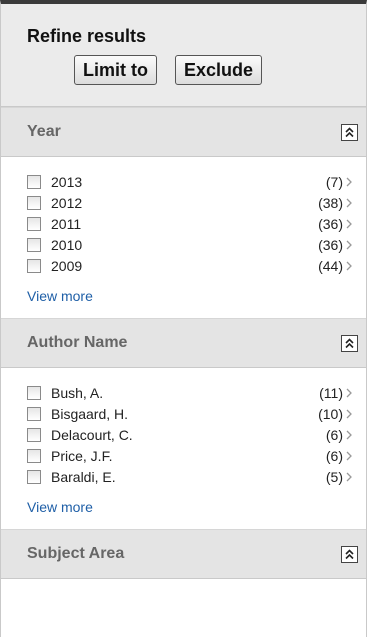 The image size is (367, 637). I want to click on list-item: 2009 (44), so click(190, 265).